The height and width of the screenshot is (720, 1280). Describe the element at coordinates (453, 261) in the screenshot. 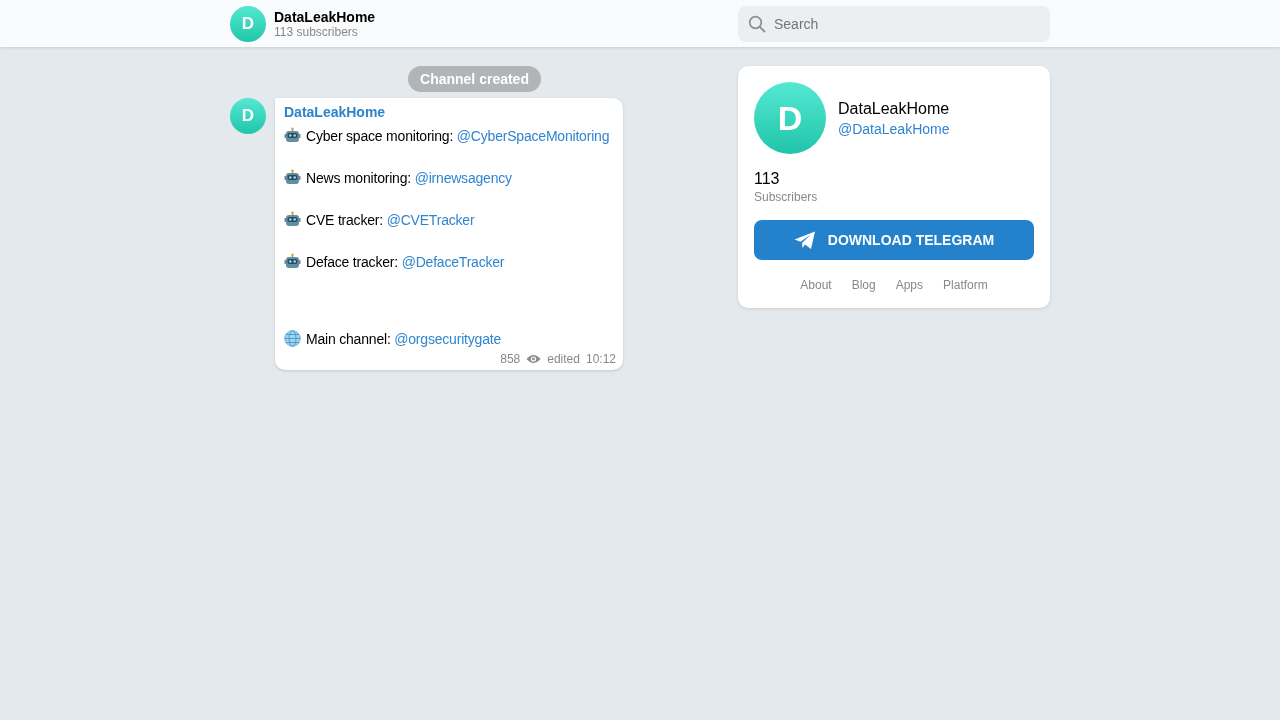

I see `channel-link: @DefaceTracker` at that location.